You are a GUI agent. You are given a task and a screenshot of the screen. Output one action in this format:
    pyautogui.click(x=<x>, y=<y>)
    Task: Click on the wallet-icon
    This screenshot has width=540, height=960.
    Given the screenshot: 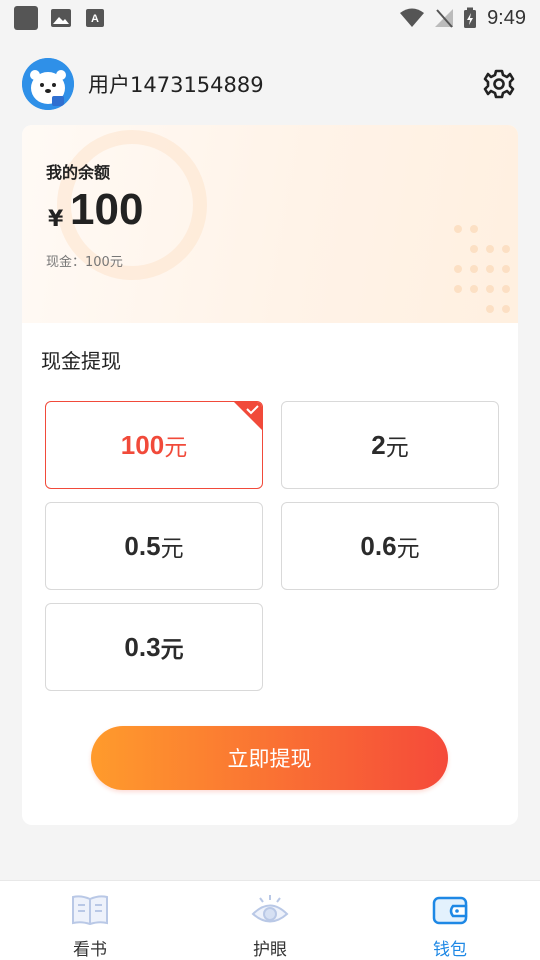 What is the action you would take?
    pyautogui.click(x=450, y=910)
    